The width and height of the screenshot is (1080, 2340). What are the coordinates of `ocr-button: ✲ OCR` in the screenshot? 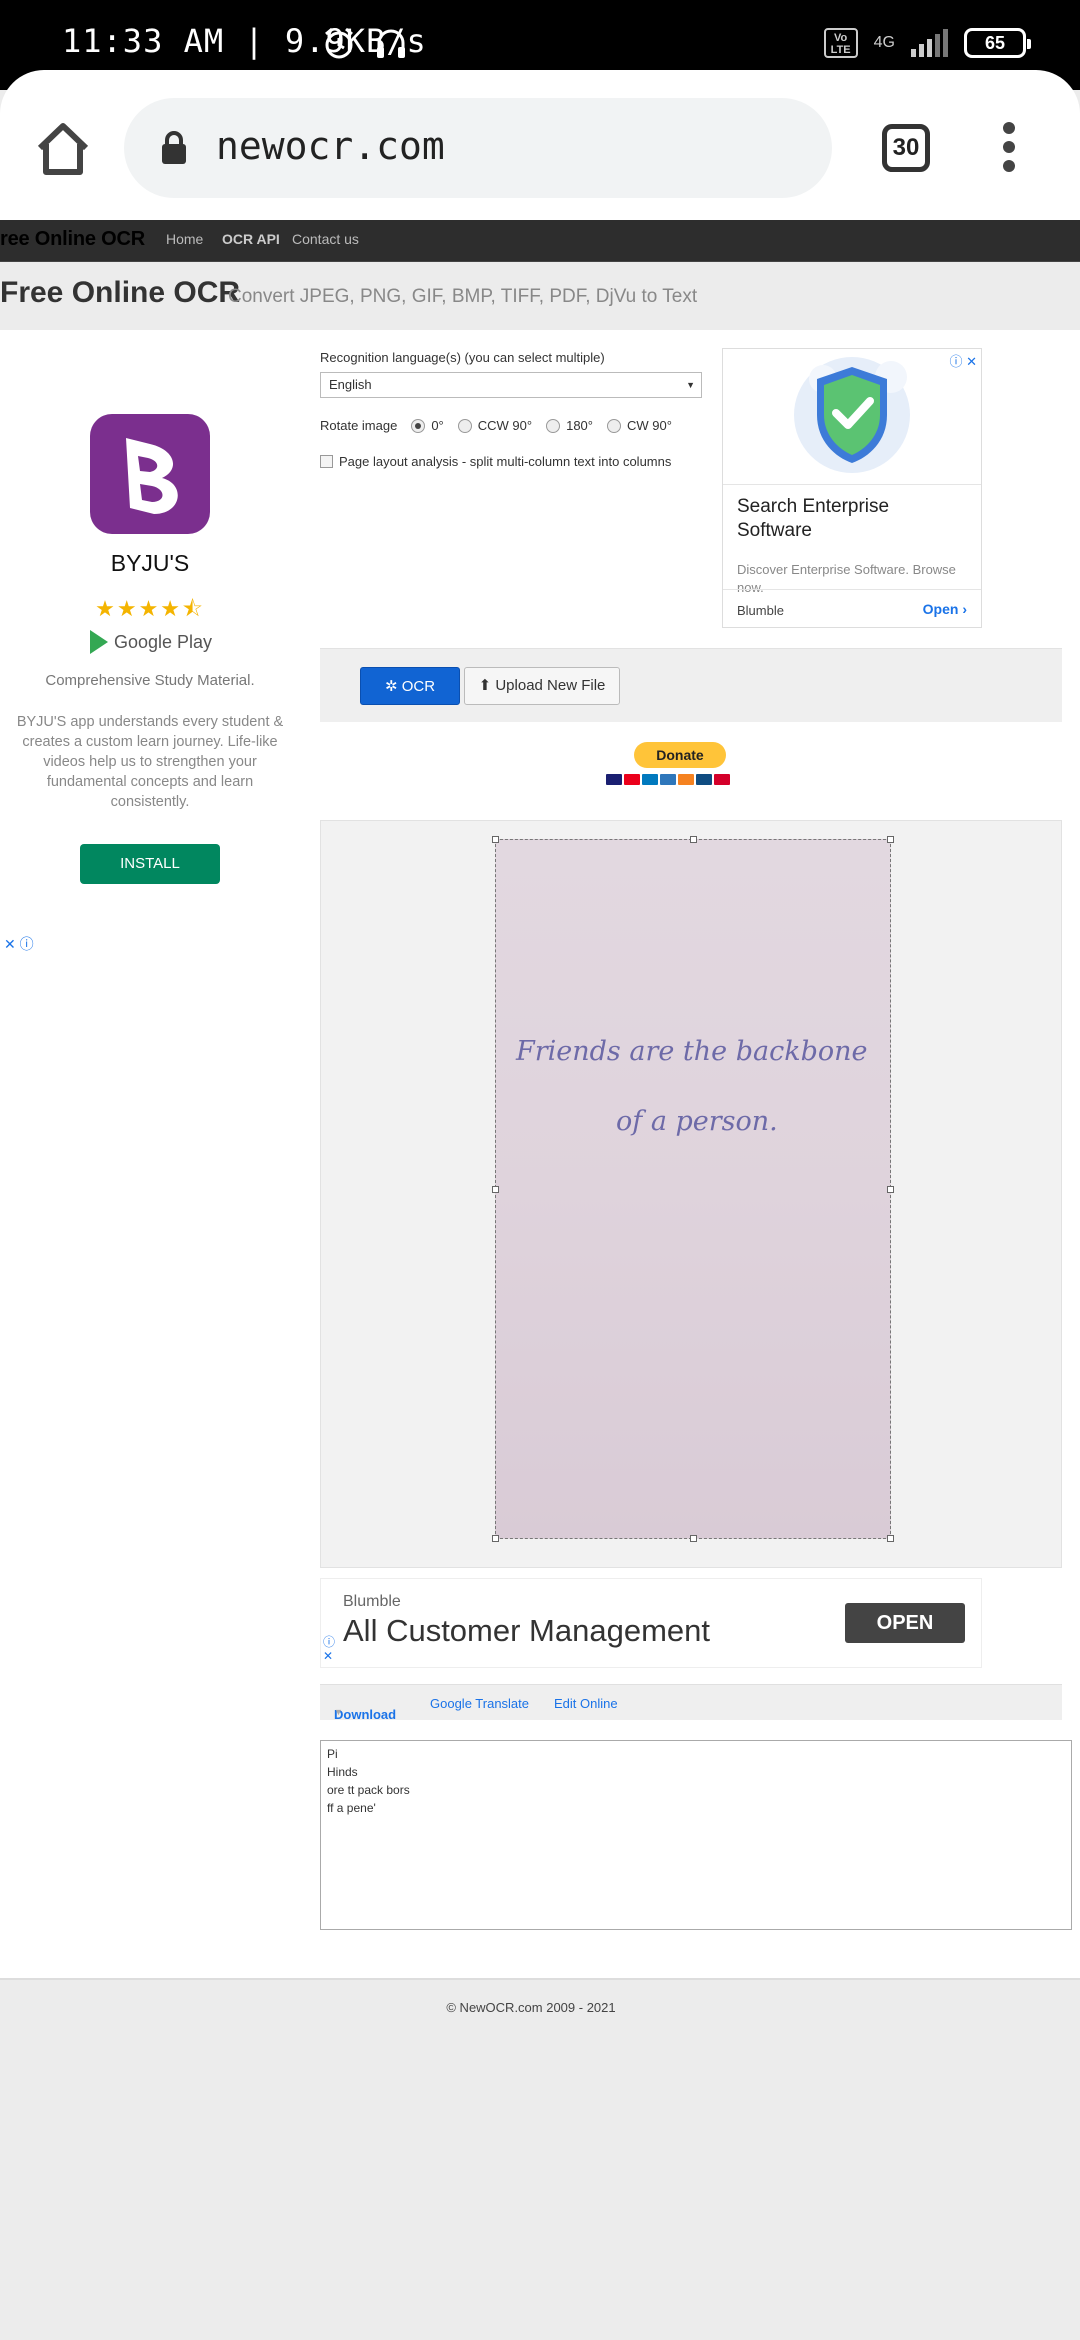 It's located at (410, 686).